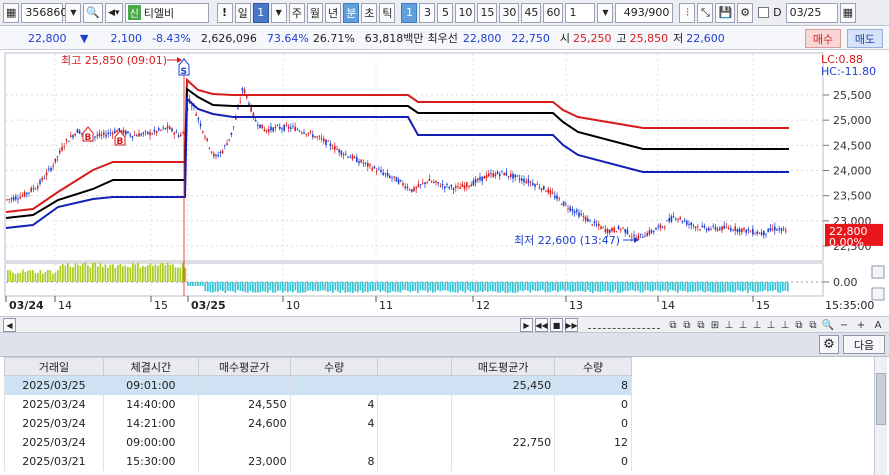 Image resolution: width=889 pixels, height=475 pixels. What do you see at coordinates (487, 12) in the screenshot?
I see `minute-15: 15` at bounding box center [487, 12].